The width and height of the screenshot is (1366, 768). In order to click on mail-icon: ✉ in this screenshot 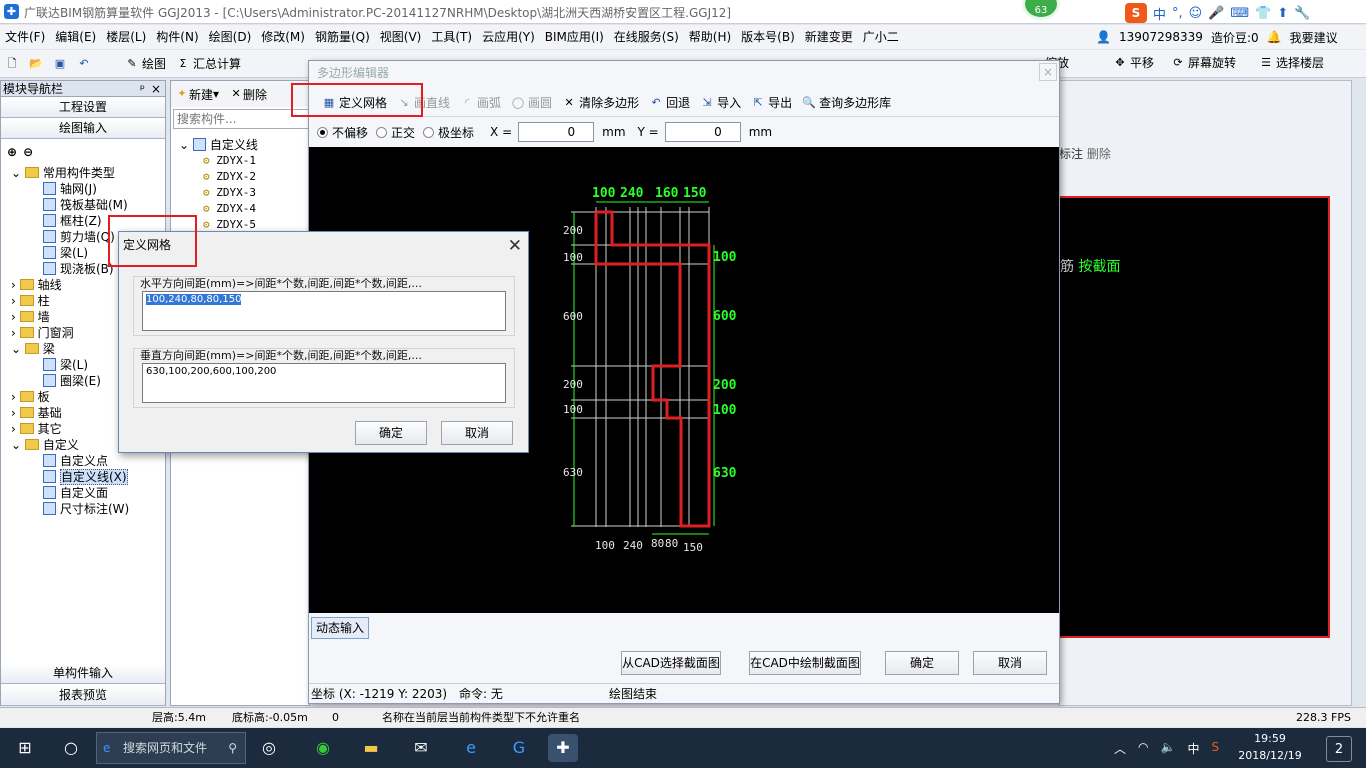, I will do `click(421, 748)`.